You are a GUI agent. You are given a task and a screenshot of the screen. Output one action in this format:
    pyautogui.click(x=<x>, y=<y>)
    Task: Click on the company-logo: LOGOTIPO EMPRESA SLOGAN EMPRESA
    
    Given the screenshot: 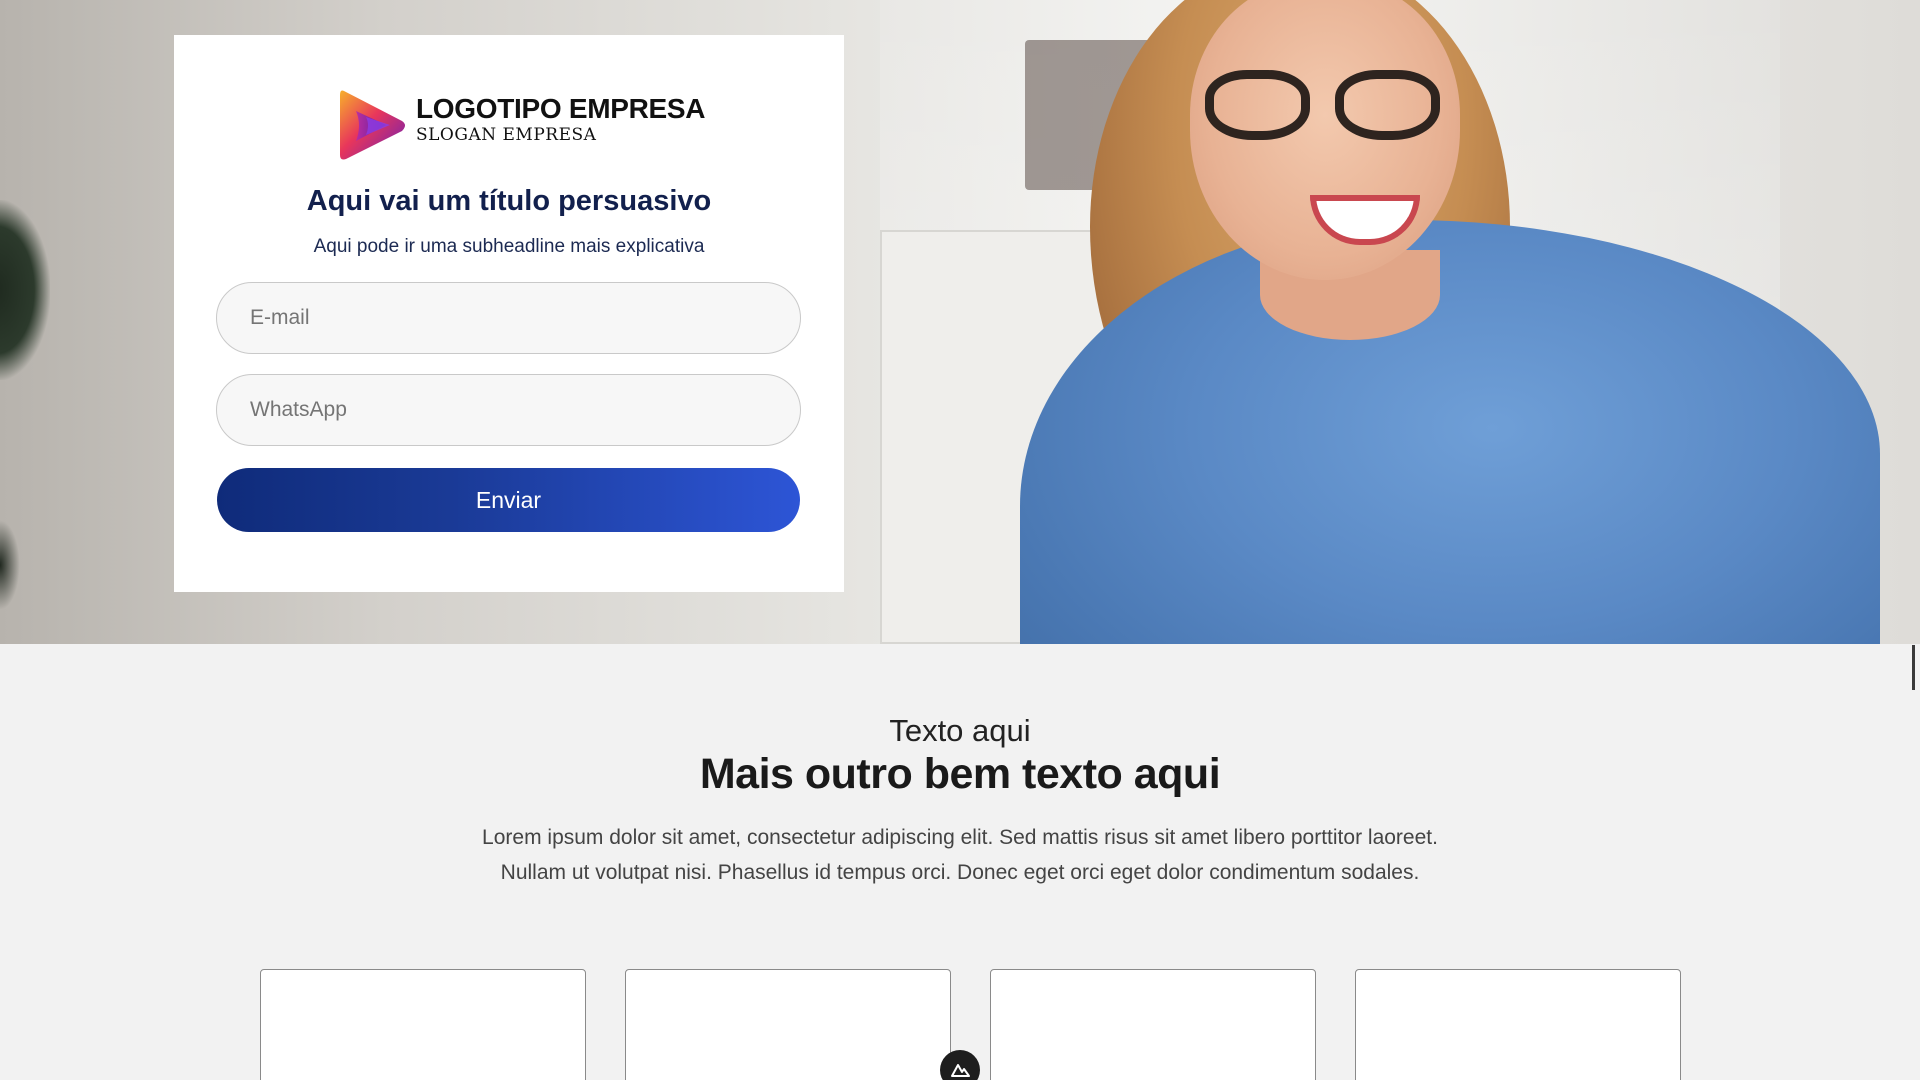 What is the action you would take?
    pyautogui.click(x=522, y=125)
    